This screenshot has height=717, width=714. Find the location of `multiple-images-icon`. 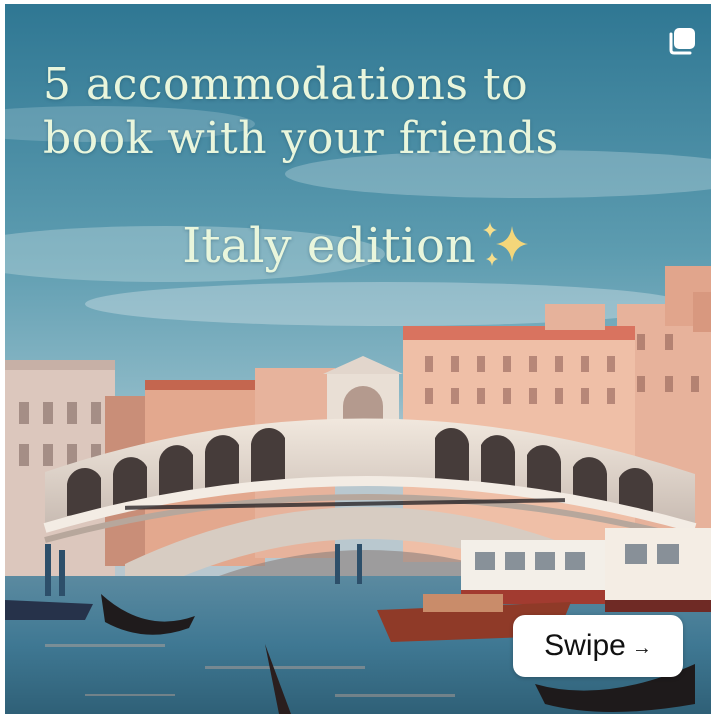

multiple-images-icon is located at coordinates (681, 42).